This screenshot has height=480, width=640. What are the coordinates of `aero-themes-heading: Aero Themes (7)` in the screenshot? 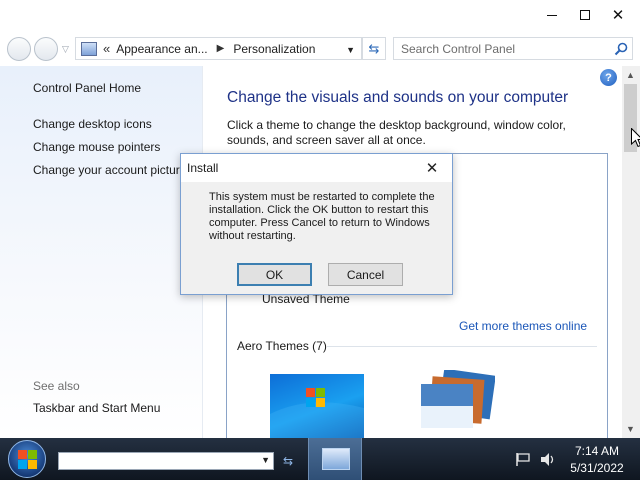 It's located at (282, 346).